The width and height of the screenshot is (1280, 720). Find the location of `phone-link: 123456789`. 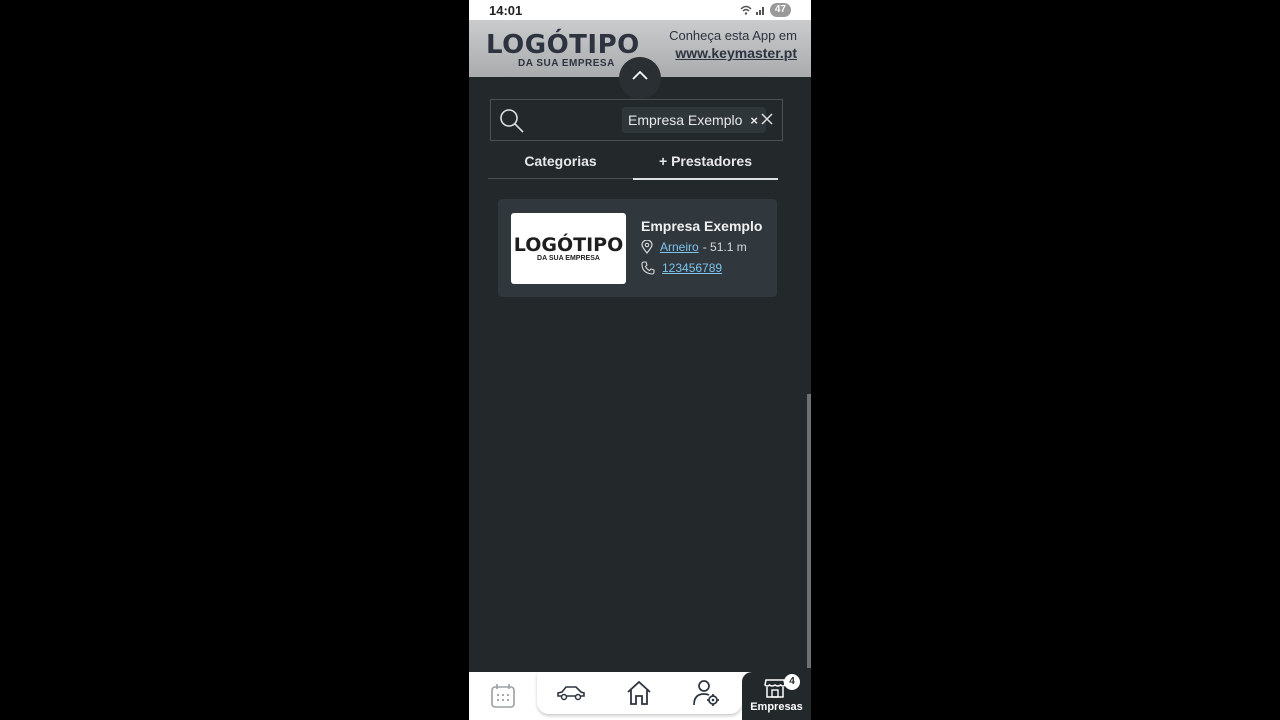

phone-link: 123456789 is located at coordinates (692, 268).